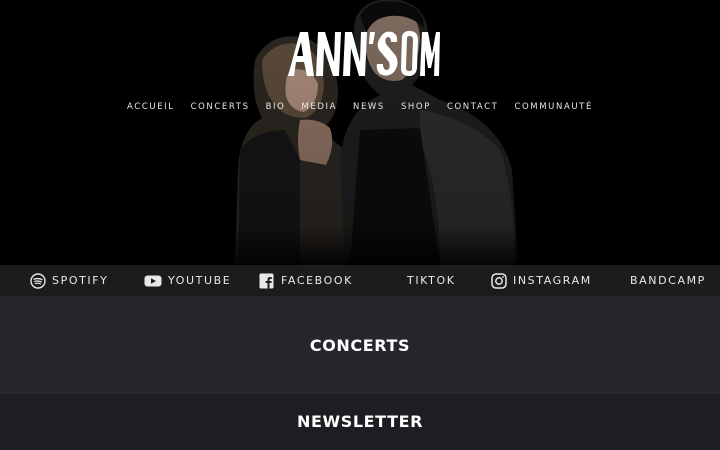  What do you see at coordinates (317, 280) in the screenshot?
I see `facebook-label: FACEBOOK` at bounding box center [317, 280].